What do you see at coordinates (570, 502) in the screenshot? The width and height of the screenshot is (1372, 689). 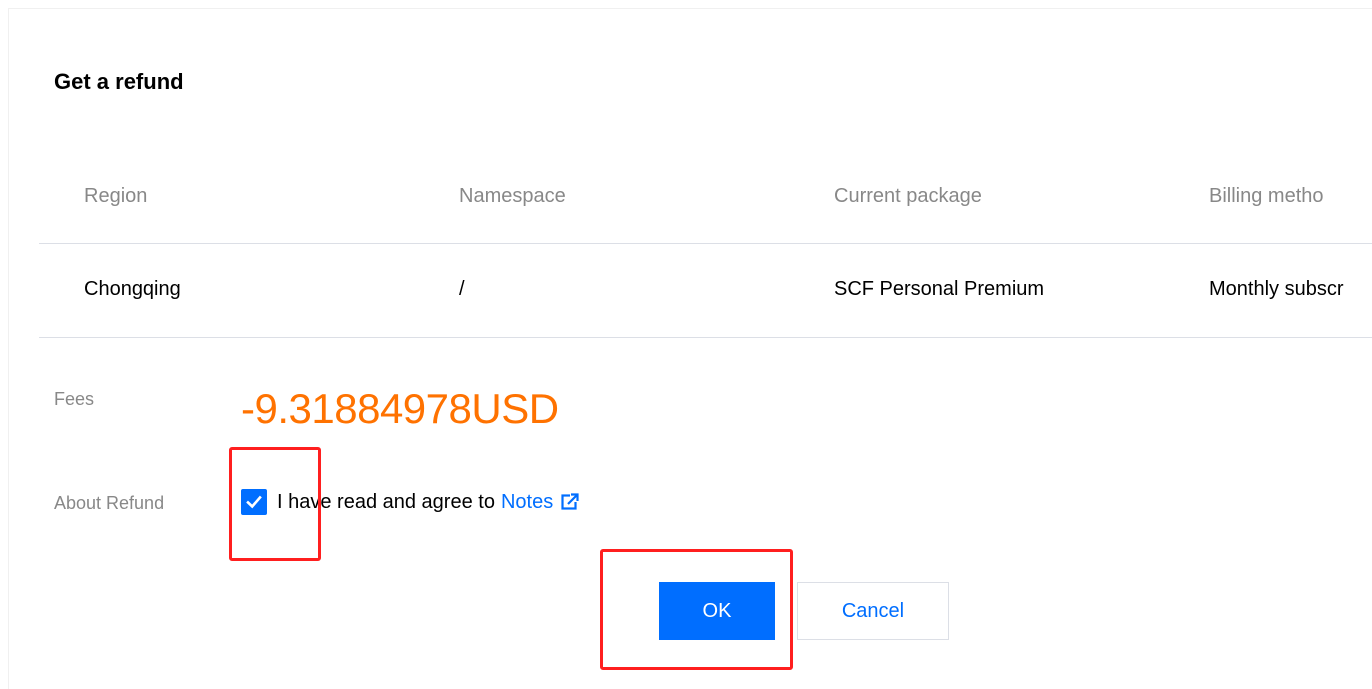 I see `external-link-icon` at bounding box center [570, 502].